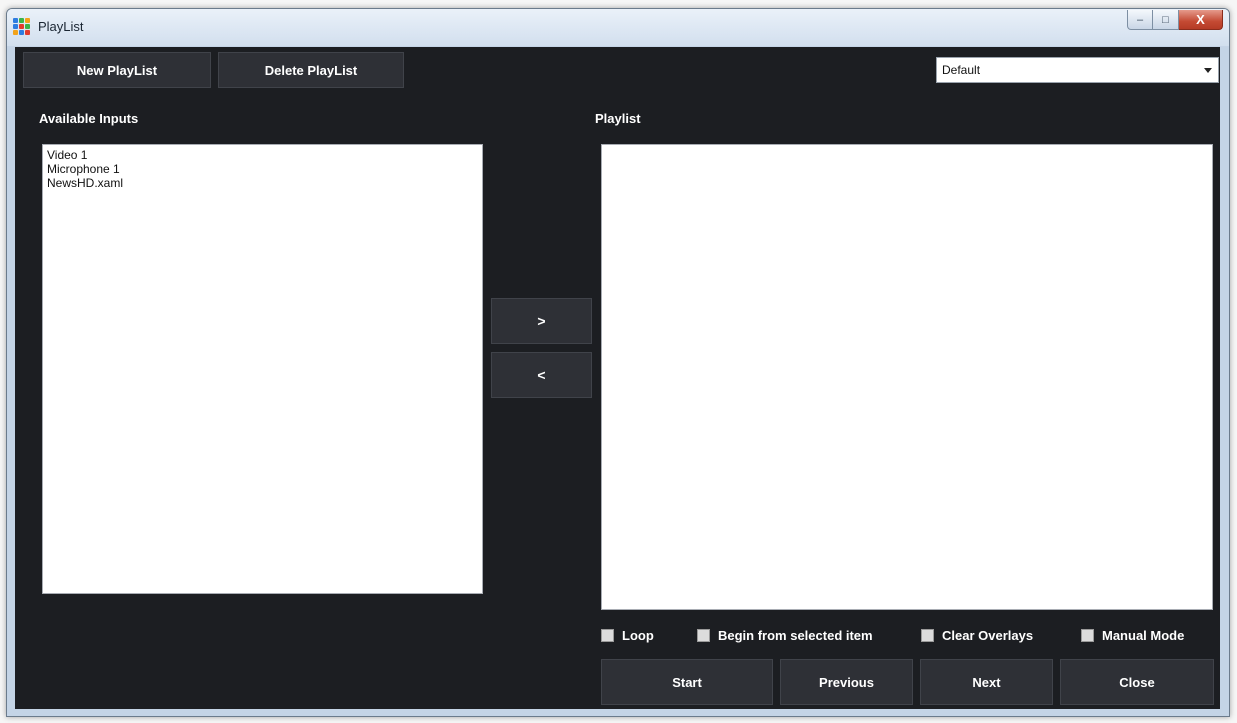  What do you see at coordinates (618, 118) in the screenshot?
I see `playlist-label: Playlist` at bounding box center [618, 118].